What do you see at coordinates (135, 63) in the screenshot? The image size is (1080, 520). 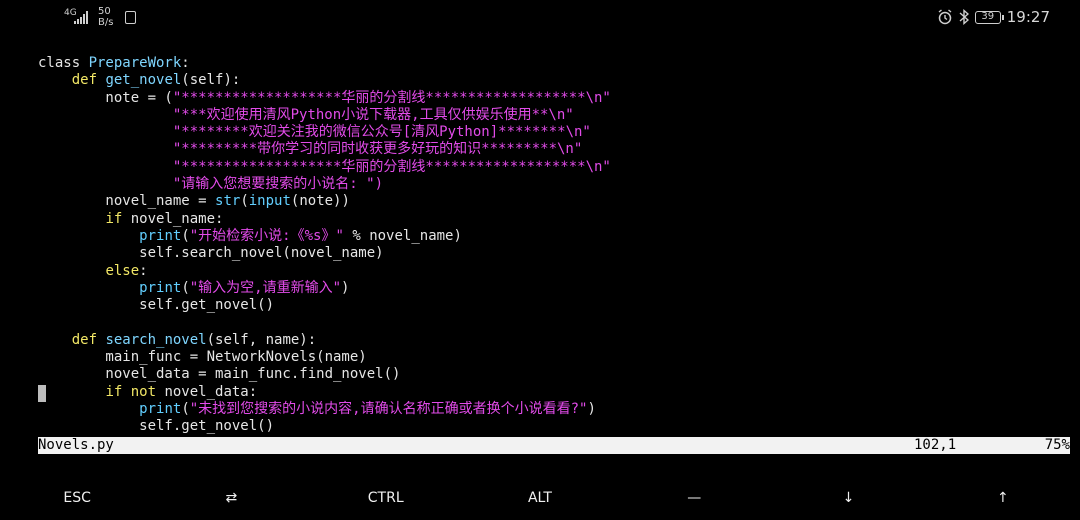 I see `code-token: PrepareWork` at bounding box center [135, 63].